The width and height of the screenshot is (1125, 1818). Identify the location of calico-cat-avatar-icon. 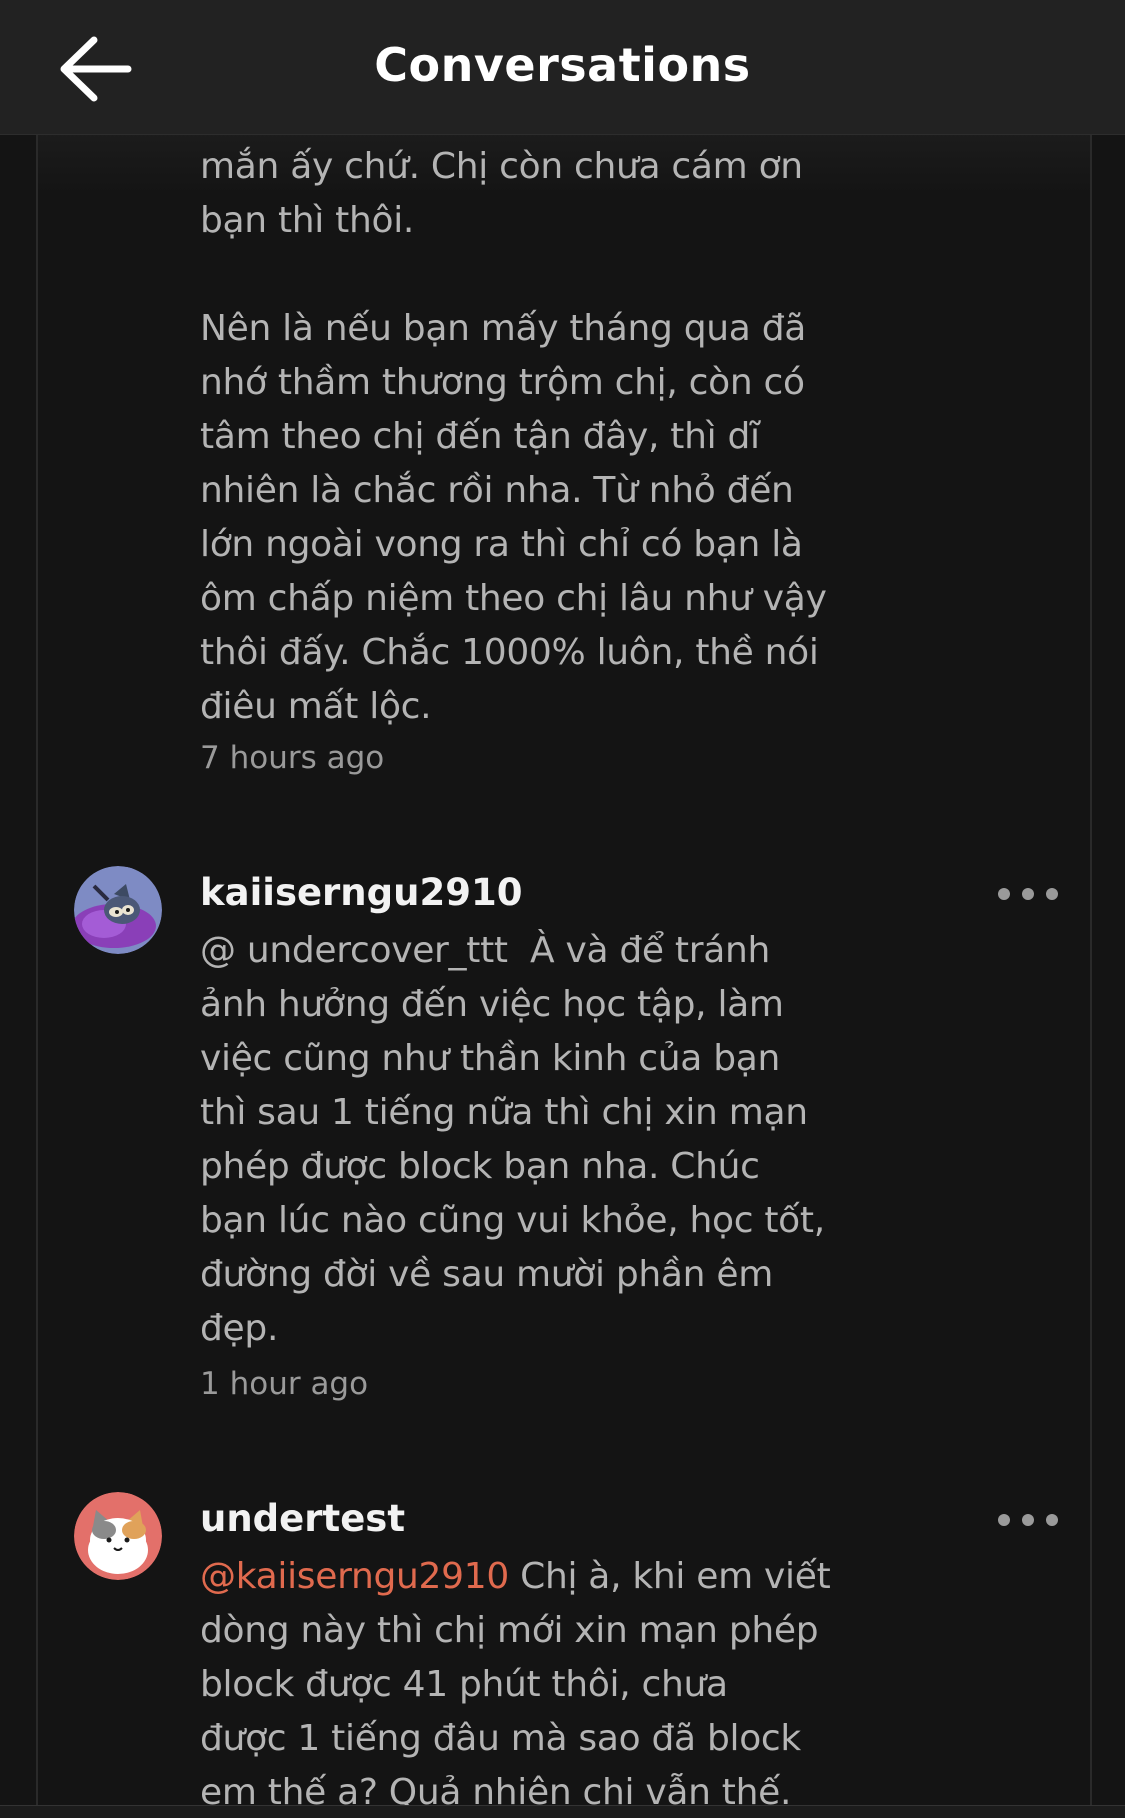
(118, 1536).